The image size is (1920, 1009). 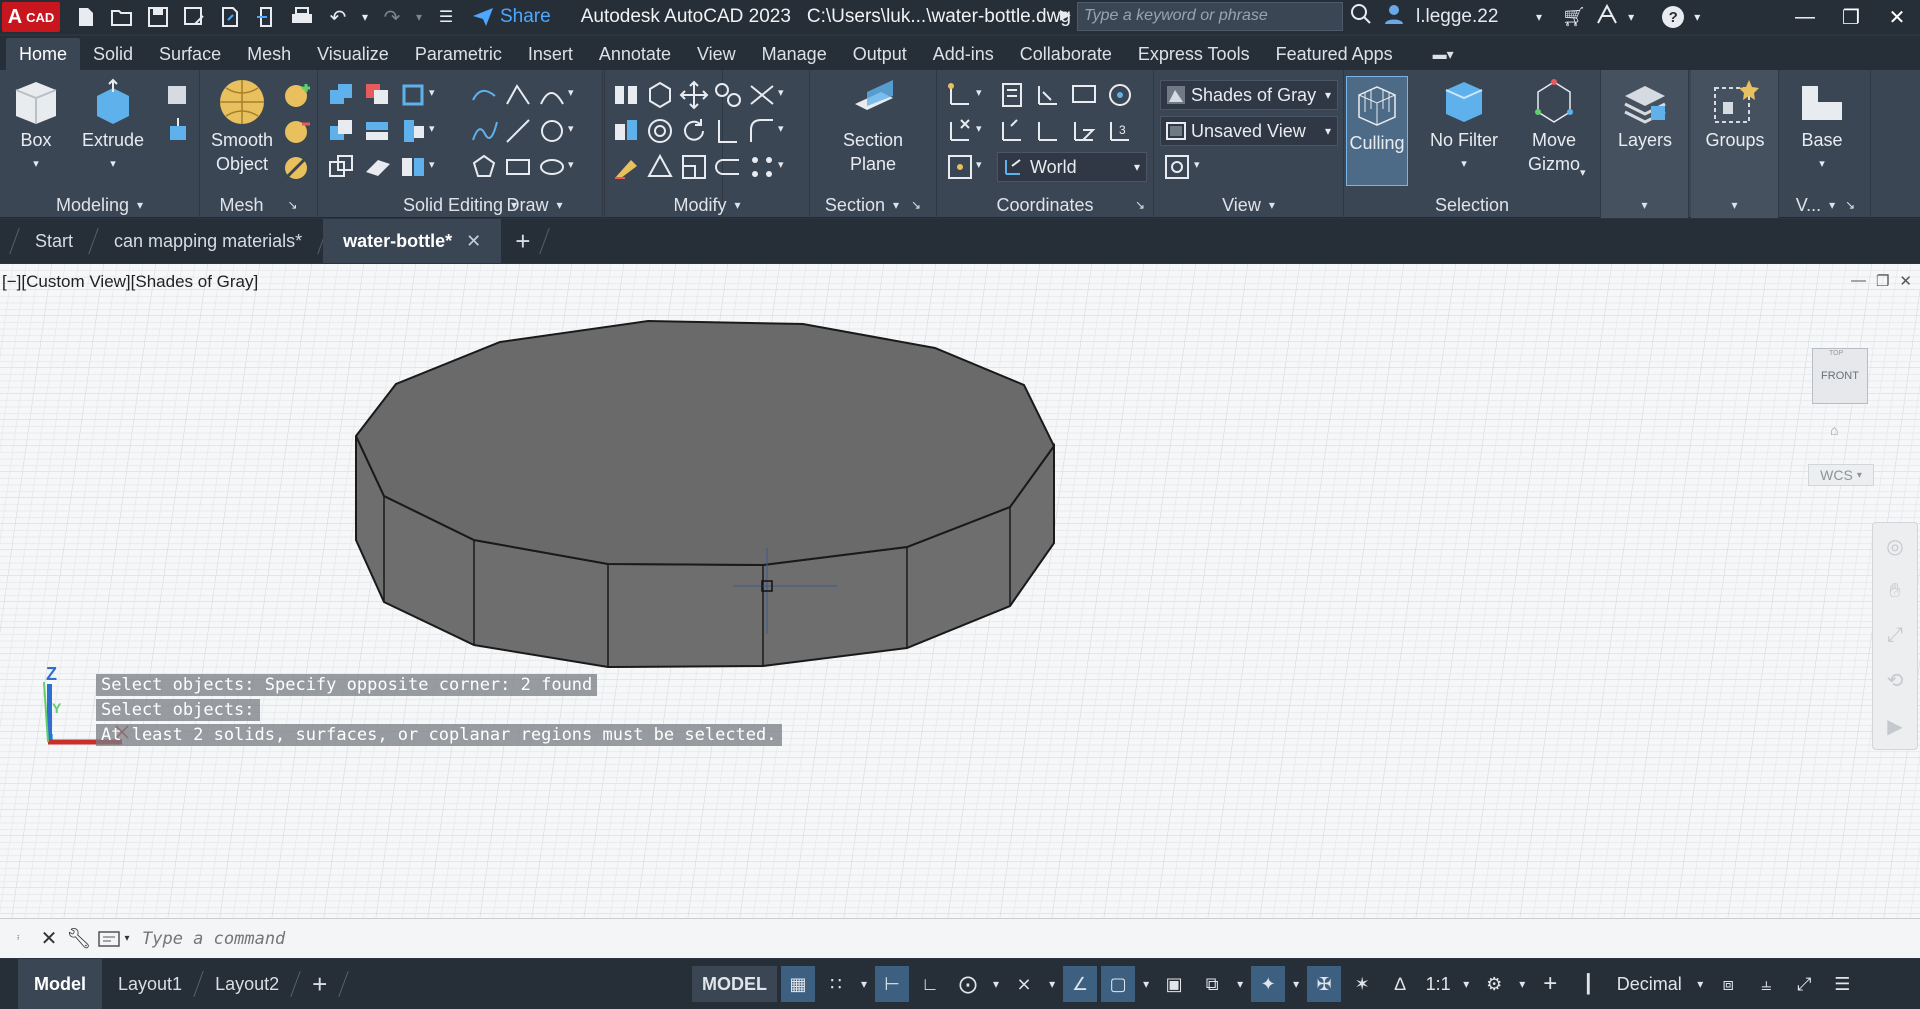 What do you see at coordinates (550, 54) in the screenshot?
I see `ribbon-tab-insert: Insert` at bounding box center [550, 54].